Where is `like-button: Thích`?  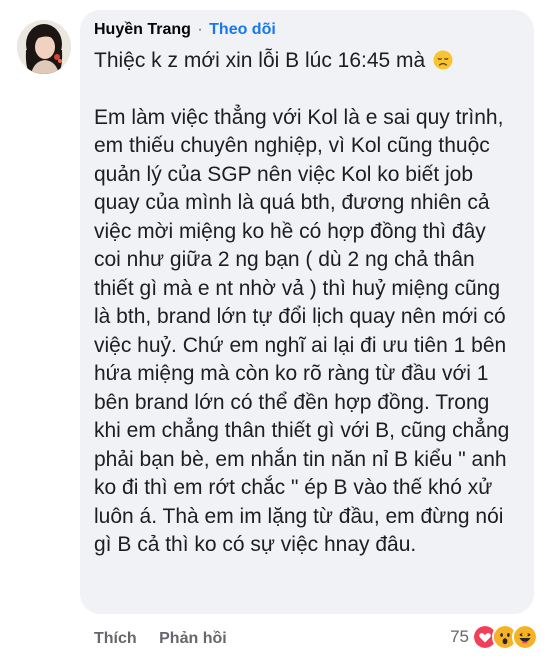
like-button: Thích is located at coordinates (115, 638).